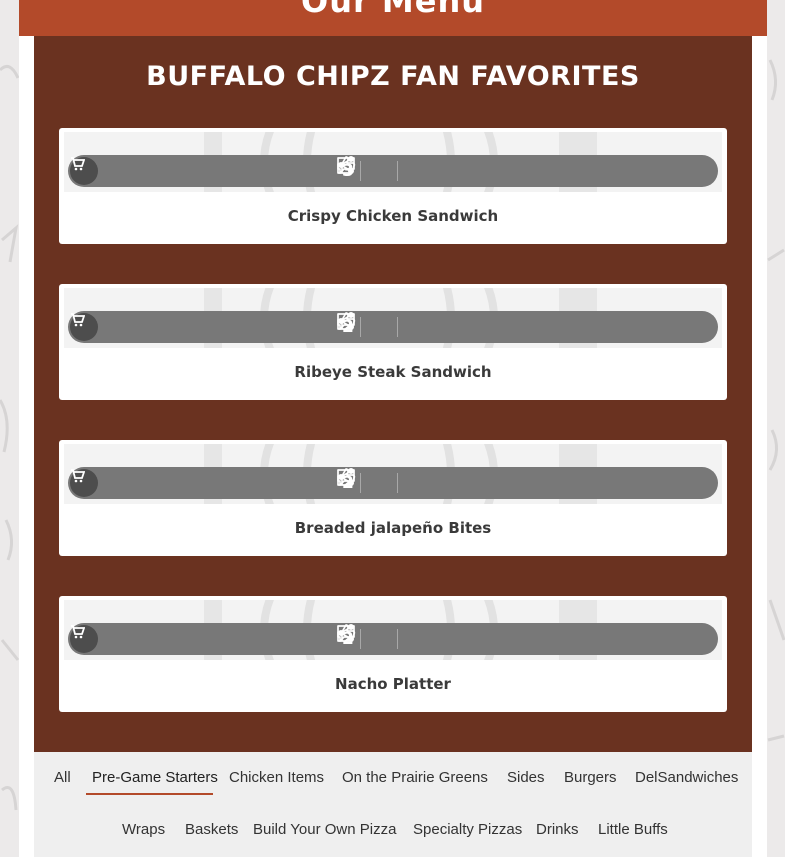 The width and height of the screenshot is (785, 857). Describe the element at coordinates (149, 794) in the screenshot. I see `active-tab-indicator` at that location.